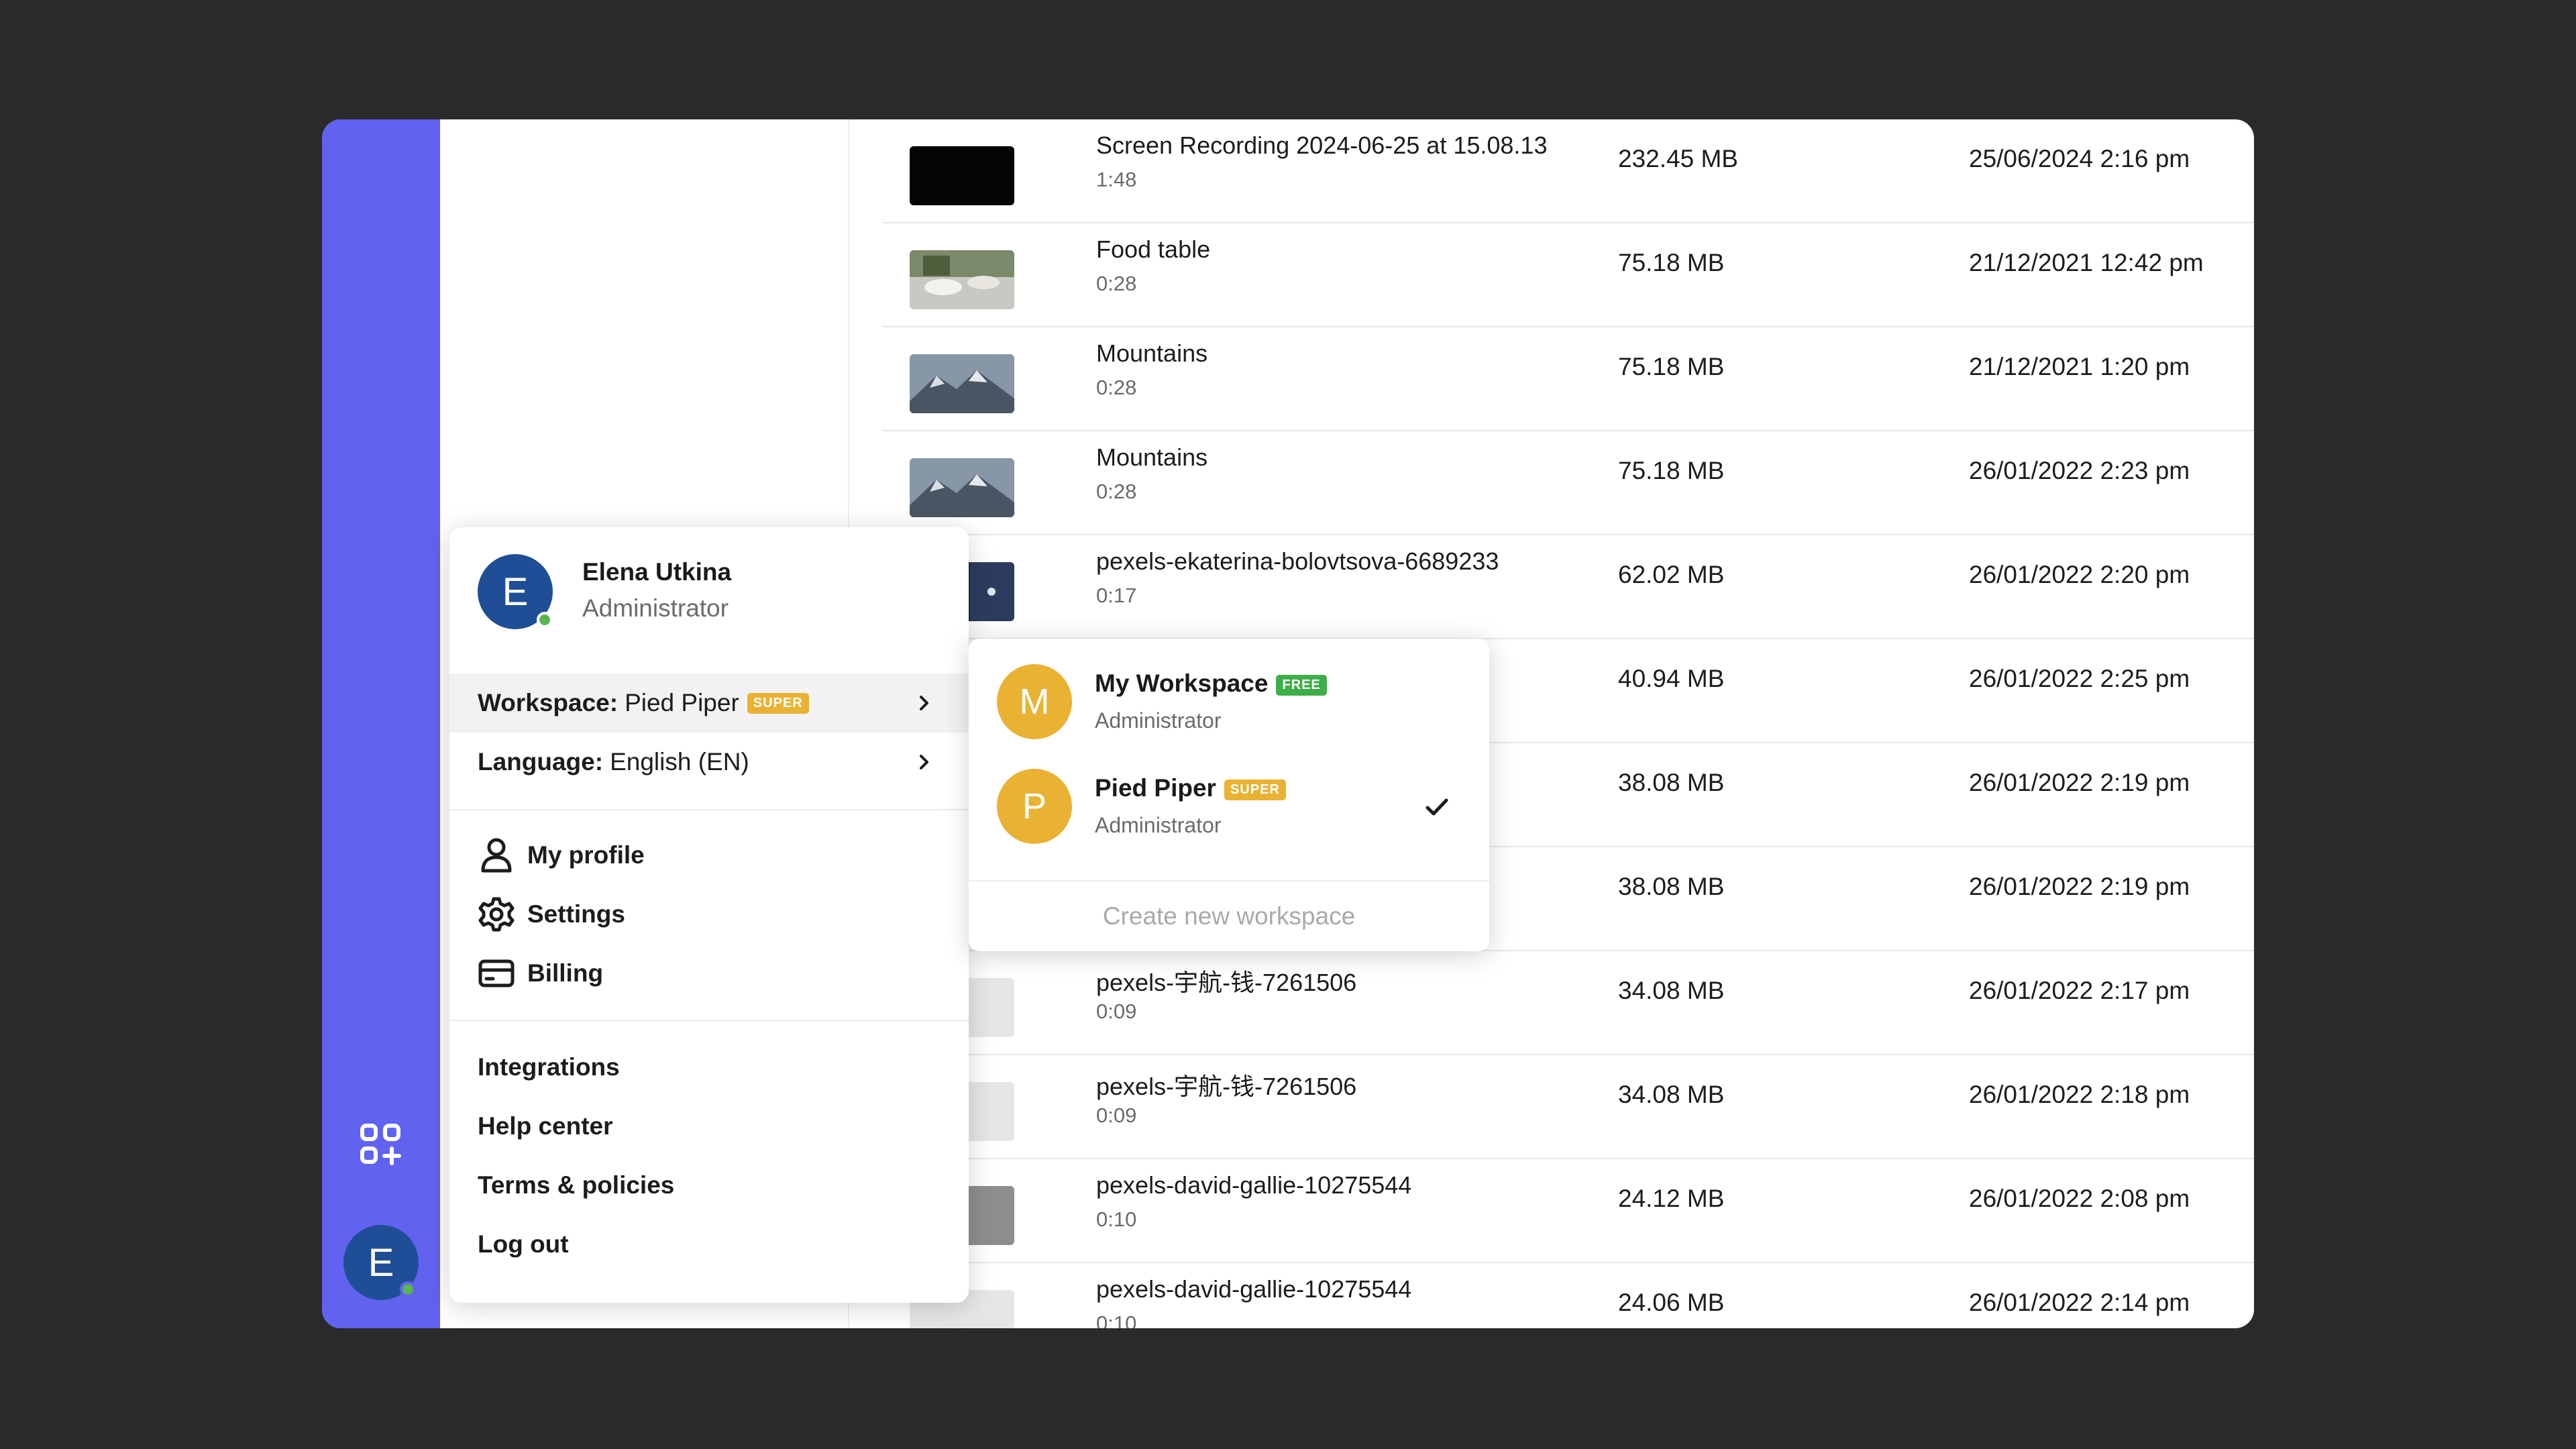  I want to click on workspace-avatar: M, so click(1034, 701).